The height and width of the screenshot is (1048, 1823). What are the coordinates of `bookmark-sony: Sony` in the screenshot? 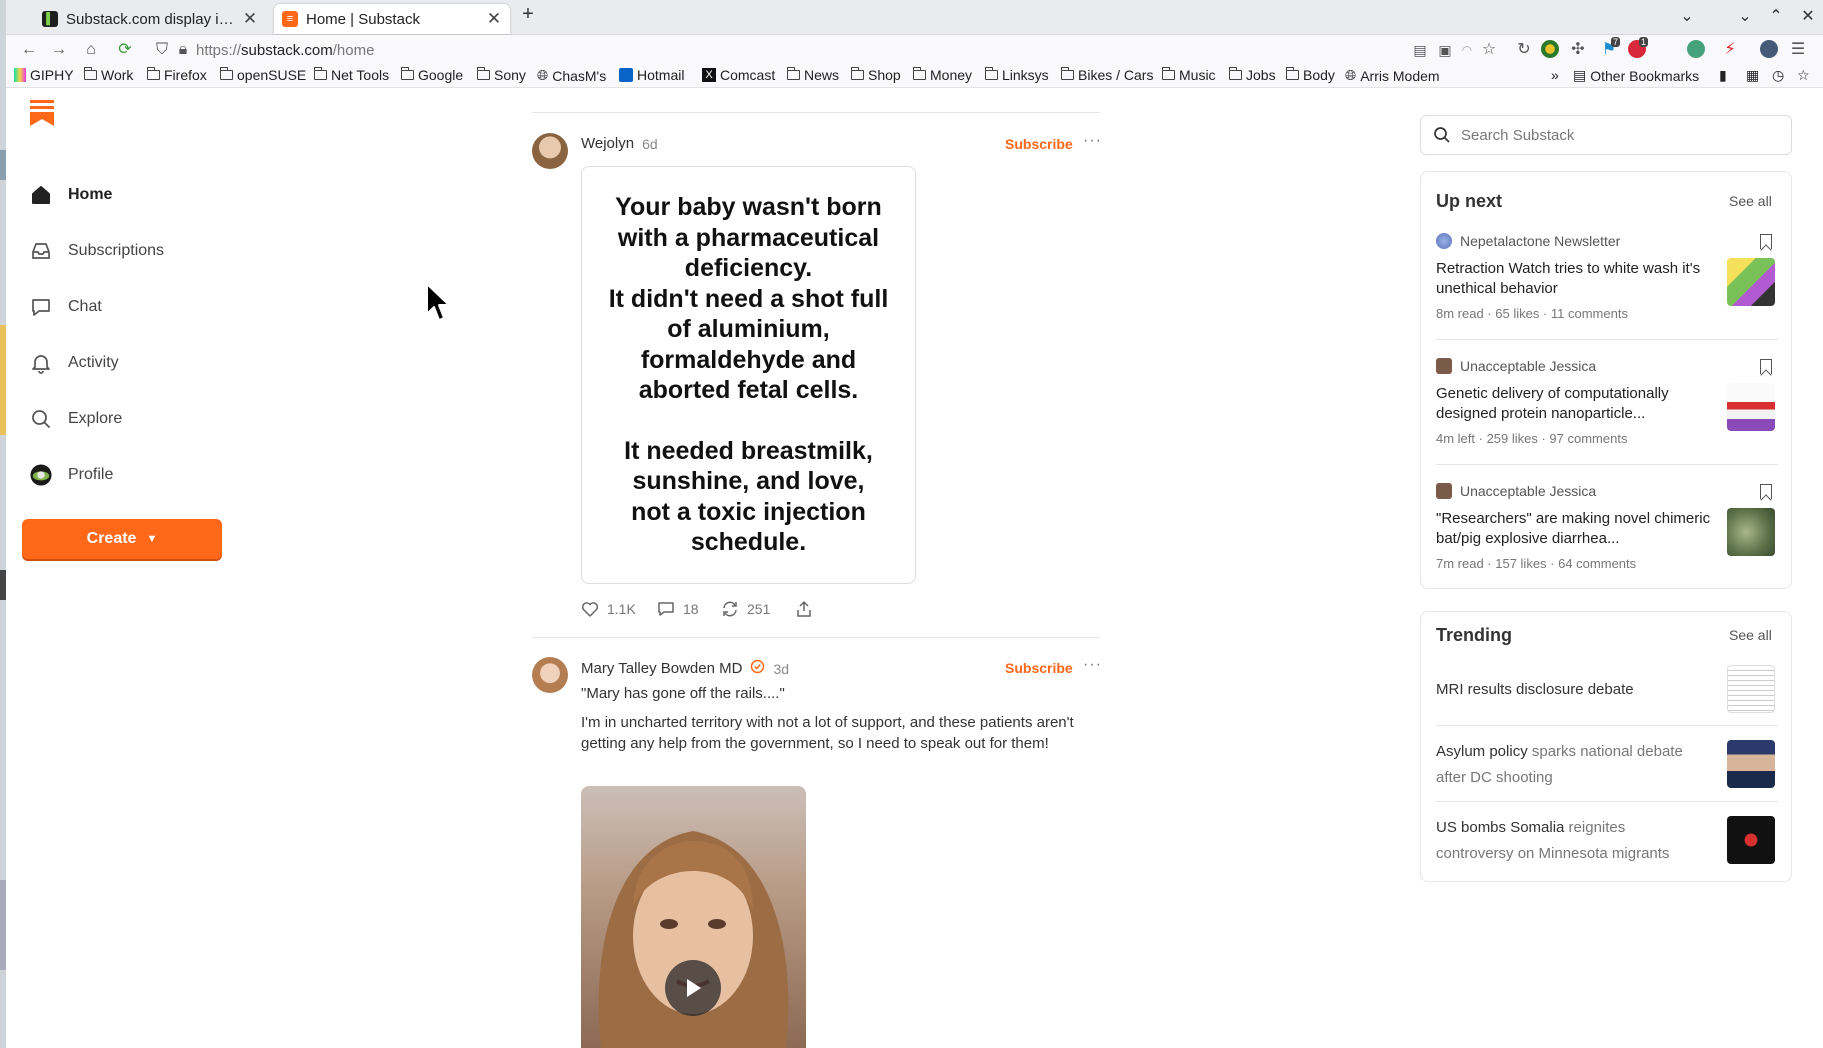 It's located at (501, 75).